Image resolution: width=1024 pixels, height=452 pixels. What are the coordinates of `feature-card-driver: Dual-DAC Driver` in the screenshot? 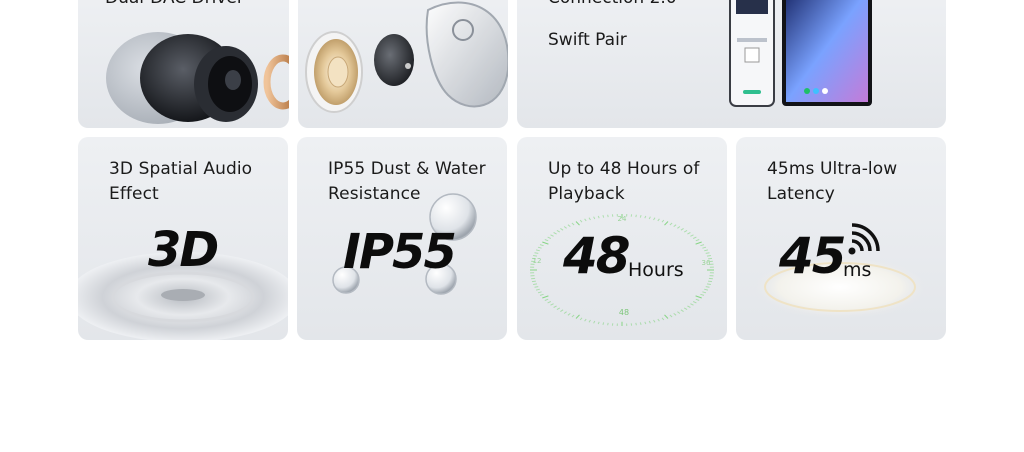 It's located at (183, 64).